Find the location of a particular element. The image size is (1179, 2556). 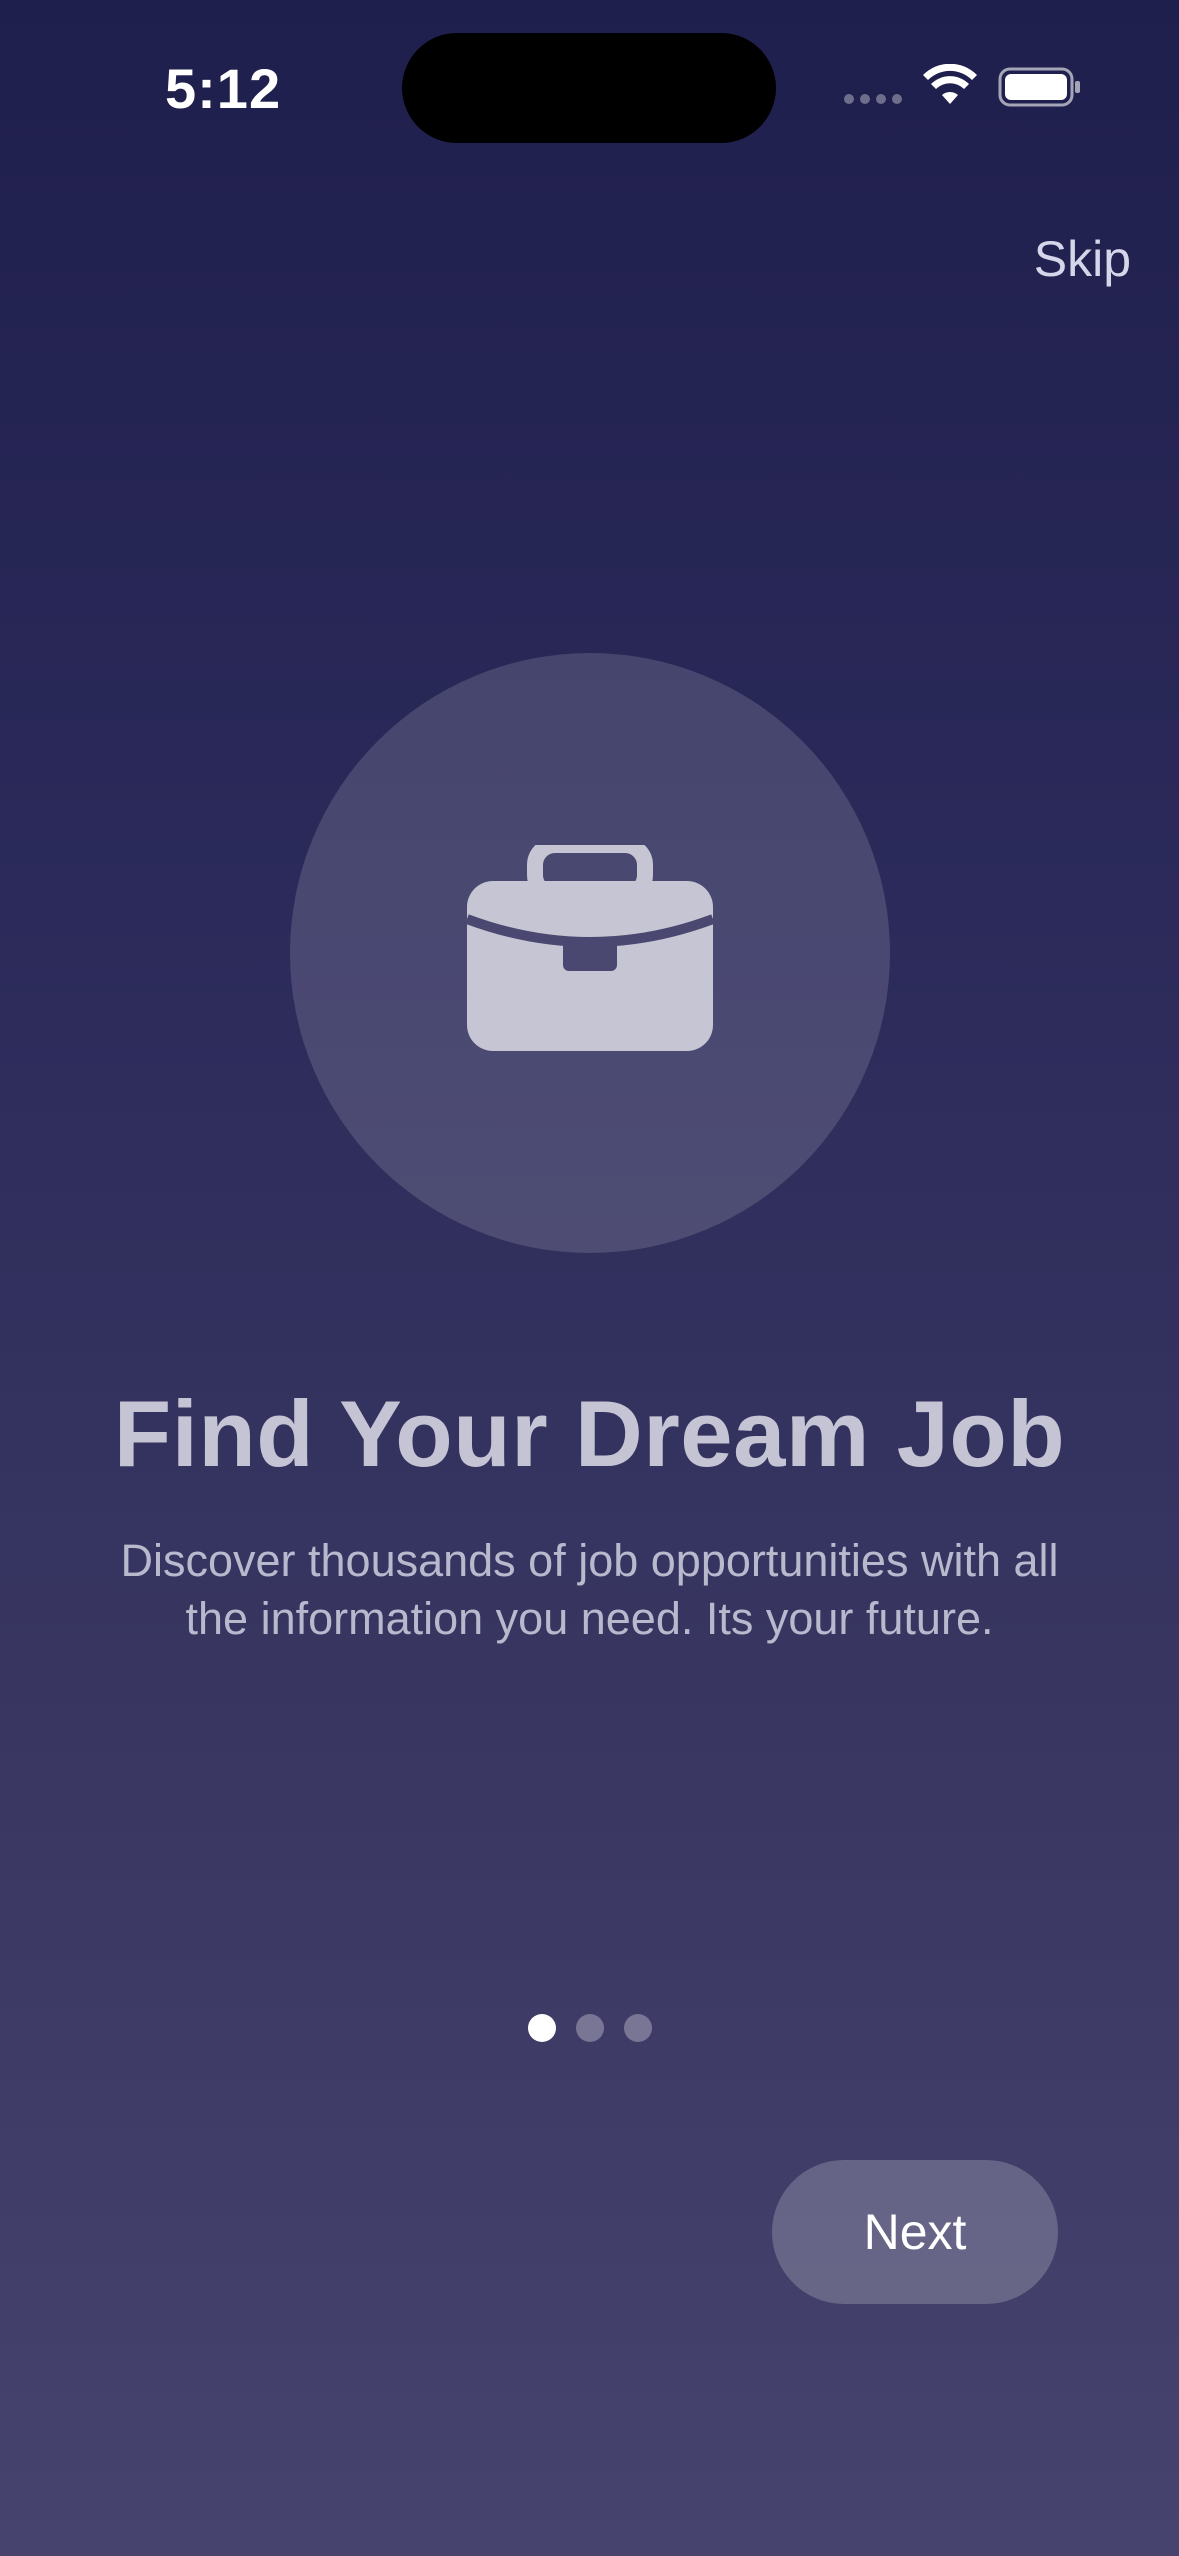

battery-icon is located at coordinates (1039, 87).